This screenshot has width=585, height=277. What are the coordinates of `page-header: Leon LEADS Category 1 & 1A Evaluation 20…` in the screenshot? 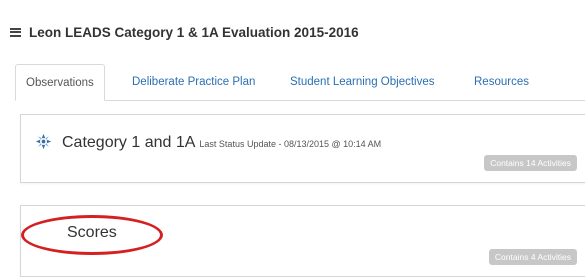 It's located at (184, 32).